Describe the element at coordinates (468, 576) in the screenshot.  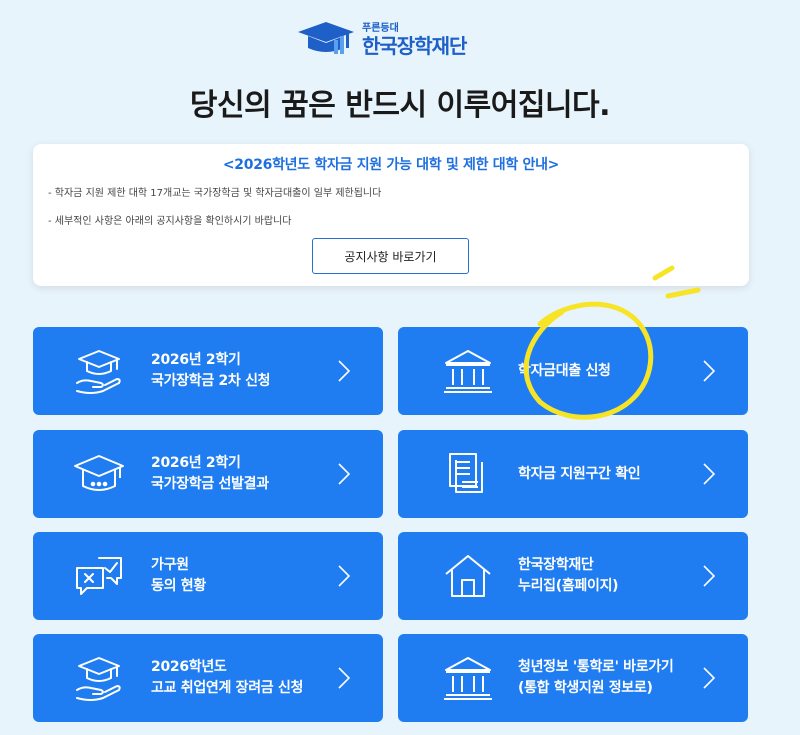
I see `house-icon` at that location.